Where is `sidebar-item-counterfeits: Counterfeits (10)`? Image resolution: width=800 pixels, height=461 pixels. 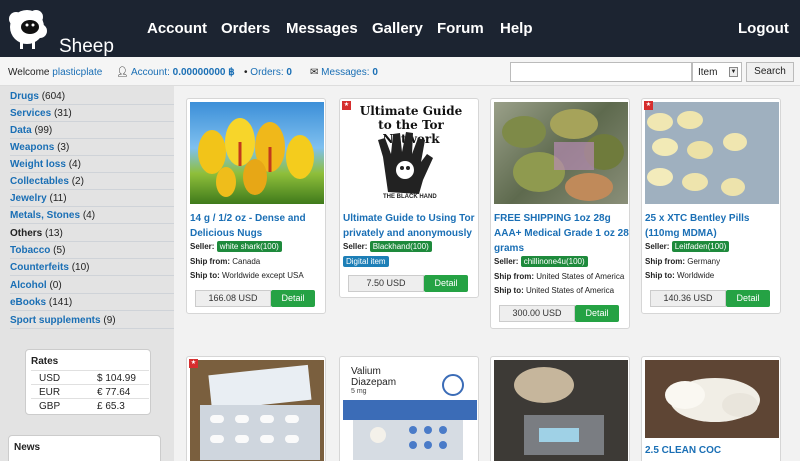 sidebar-item-counterfeits: Counterfeits (10) is located at coordinates (92, 267).